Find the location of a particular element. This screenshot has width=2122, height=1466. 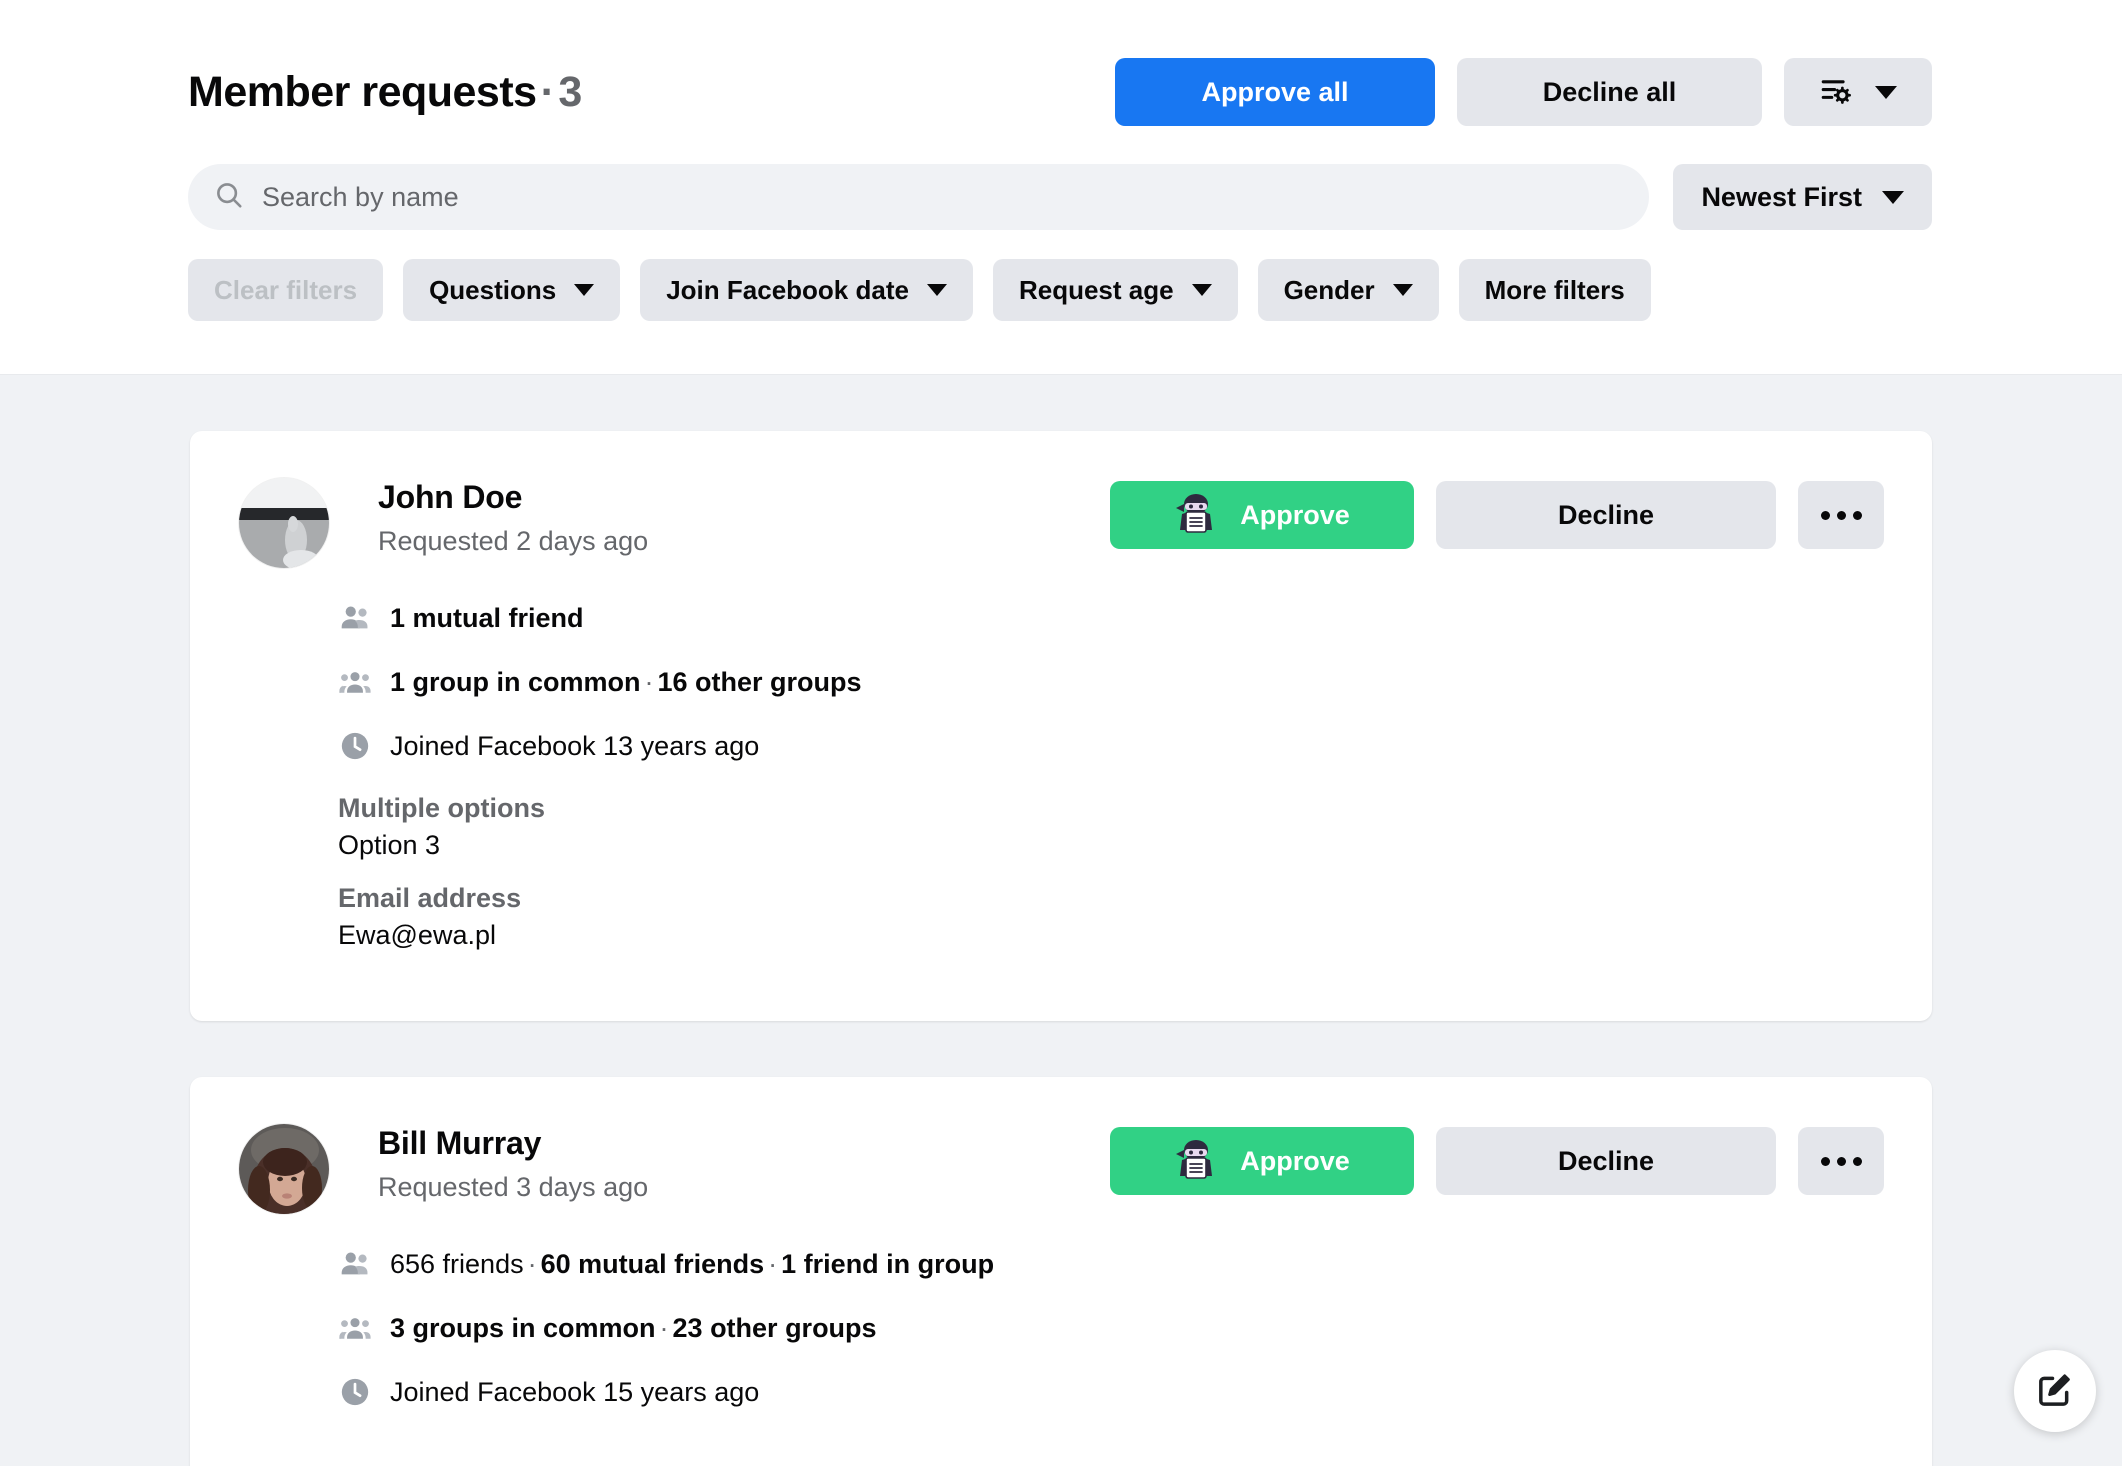

filter-chip-label: Clear filters is located at coordinates (286, 289).